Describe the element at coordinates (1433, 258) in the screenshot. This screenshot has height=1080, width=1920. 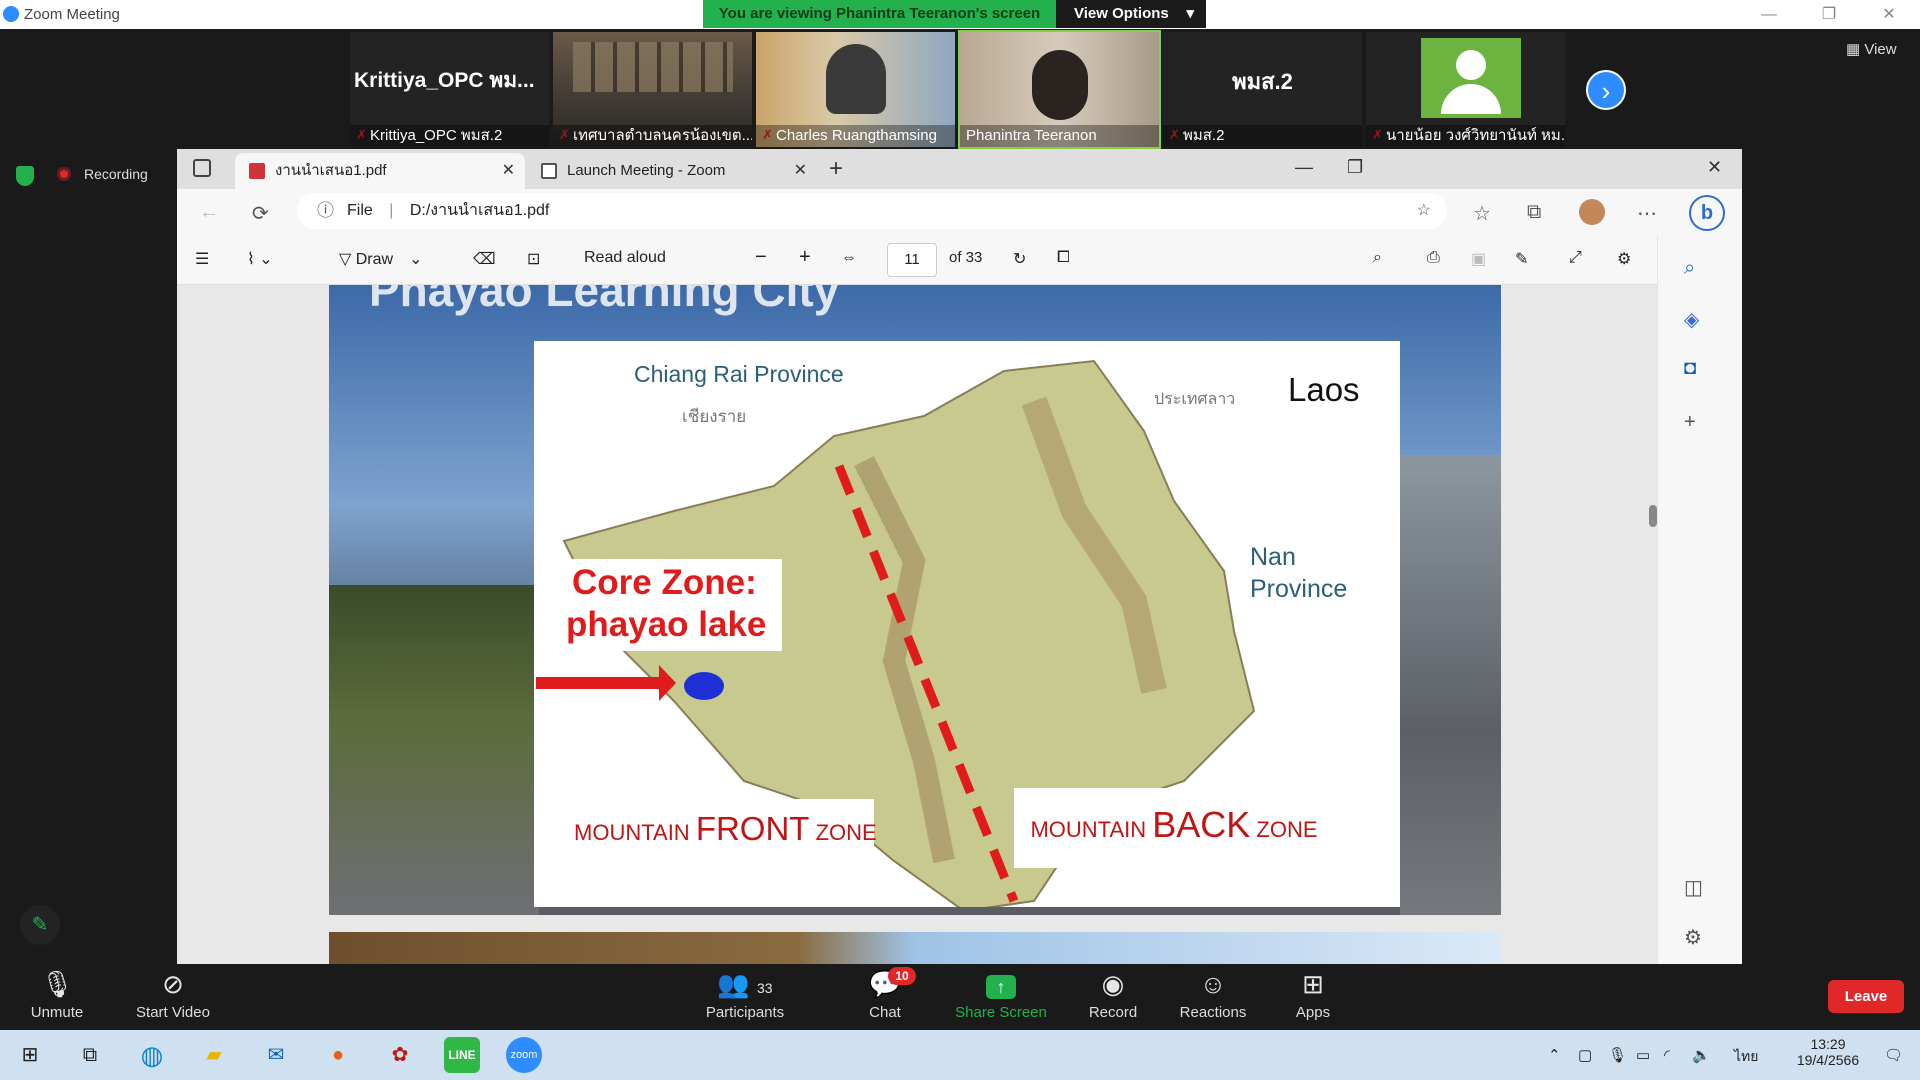
I see `print-icon: ⎙` at that location.